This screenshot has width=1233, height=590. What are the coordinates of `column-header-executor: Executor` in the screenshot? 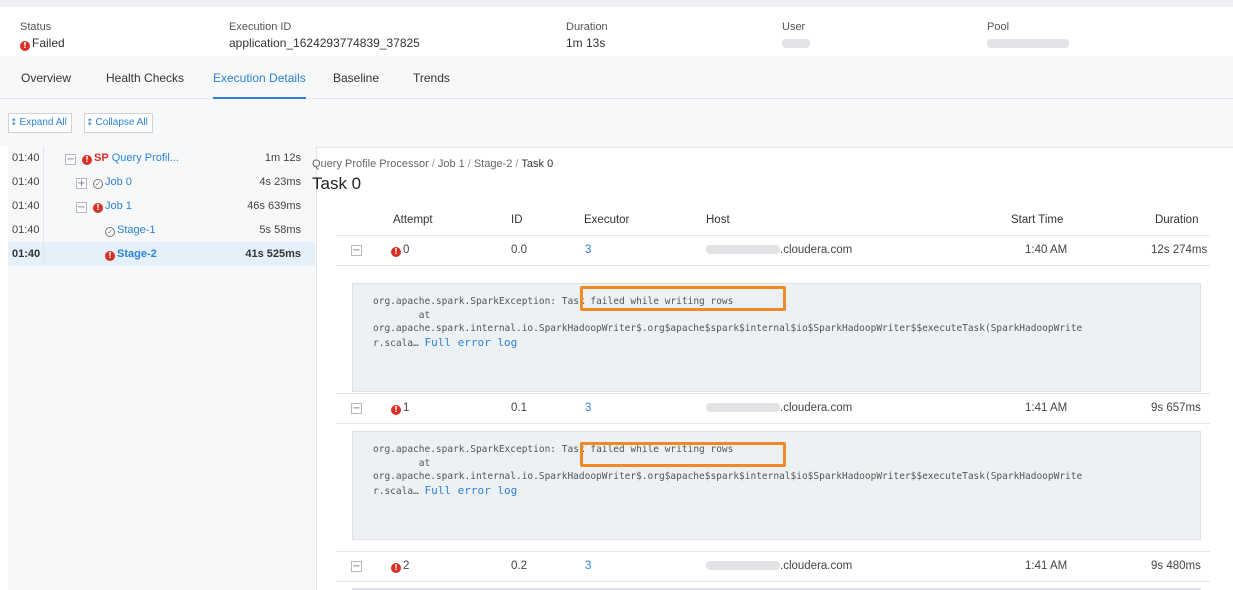 It's located at (606, 220).